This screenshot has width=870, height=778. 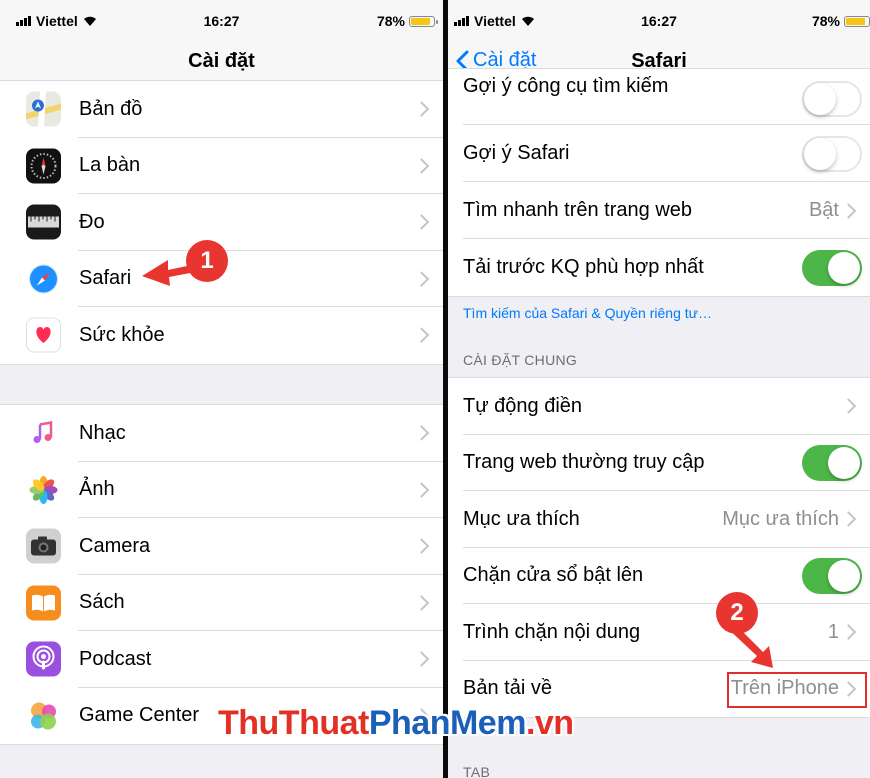 I want to click on settings-row-photos: Ảnh, so click(x=221, y=490).